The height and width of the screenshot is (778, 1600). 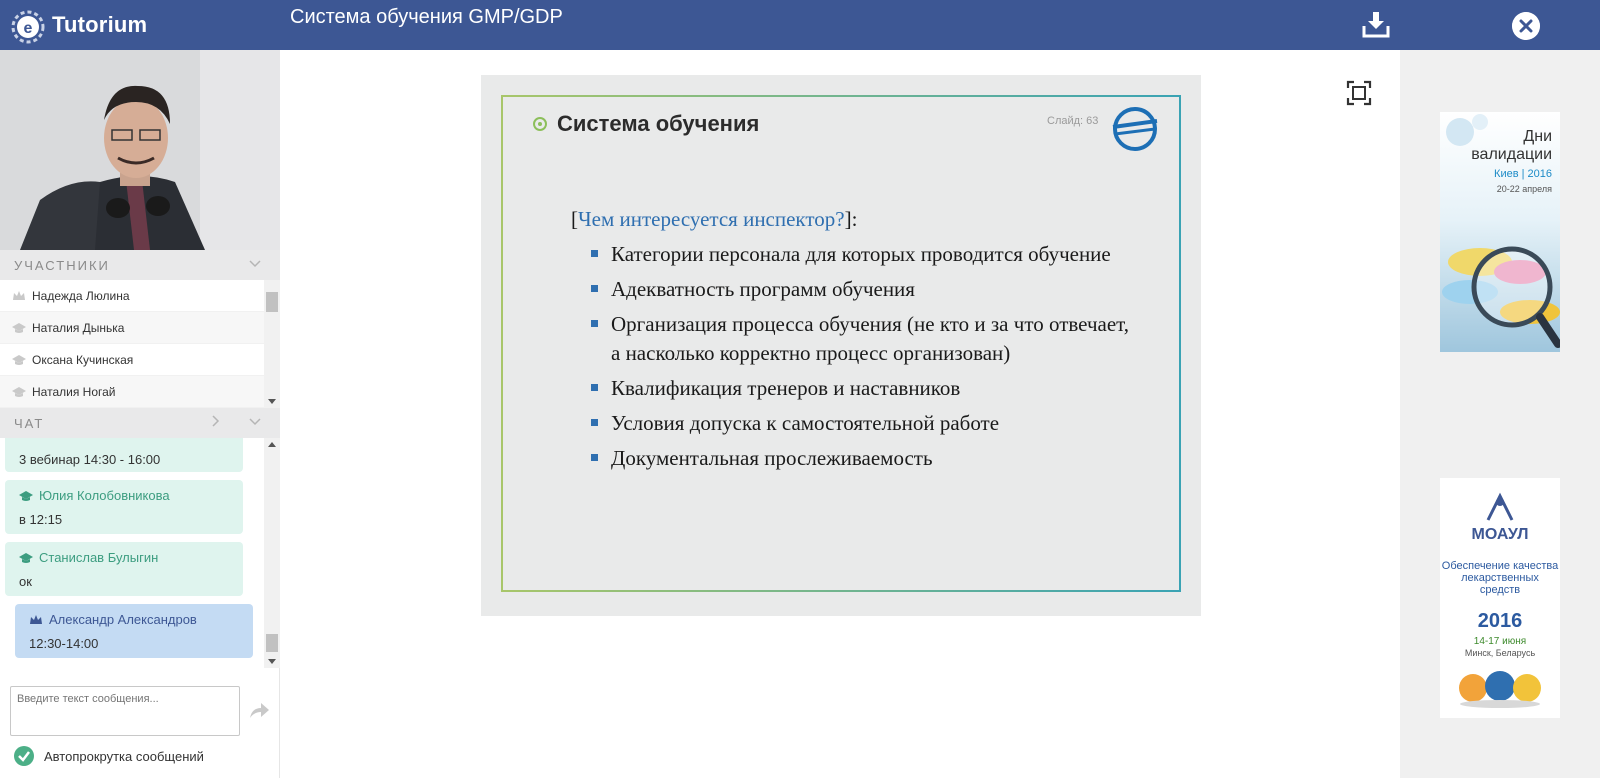 What do you see at coordinates (272, 553) in the screenshot?
I see `chat-scrollbar` at bounding box center [272, 553].